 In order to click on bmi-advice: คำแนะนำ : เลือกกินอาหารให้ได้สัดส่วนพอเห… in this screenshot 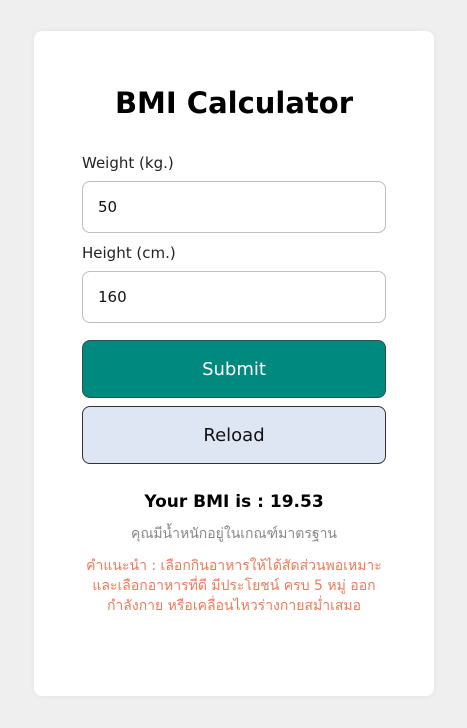, I will do `click(234, 586)`.